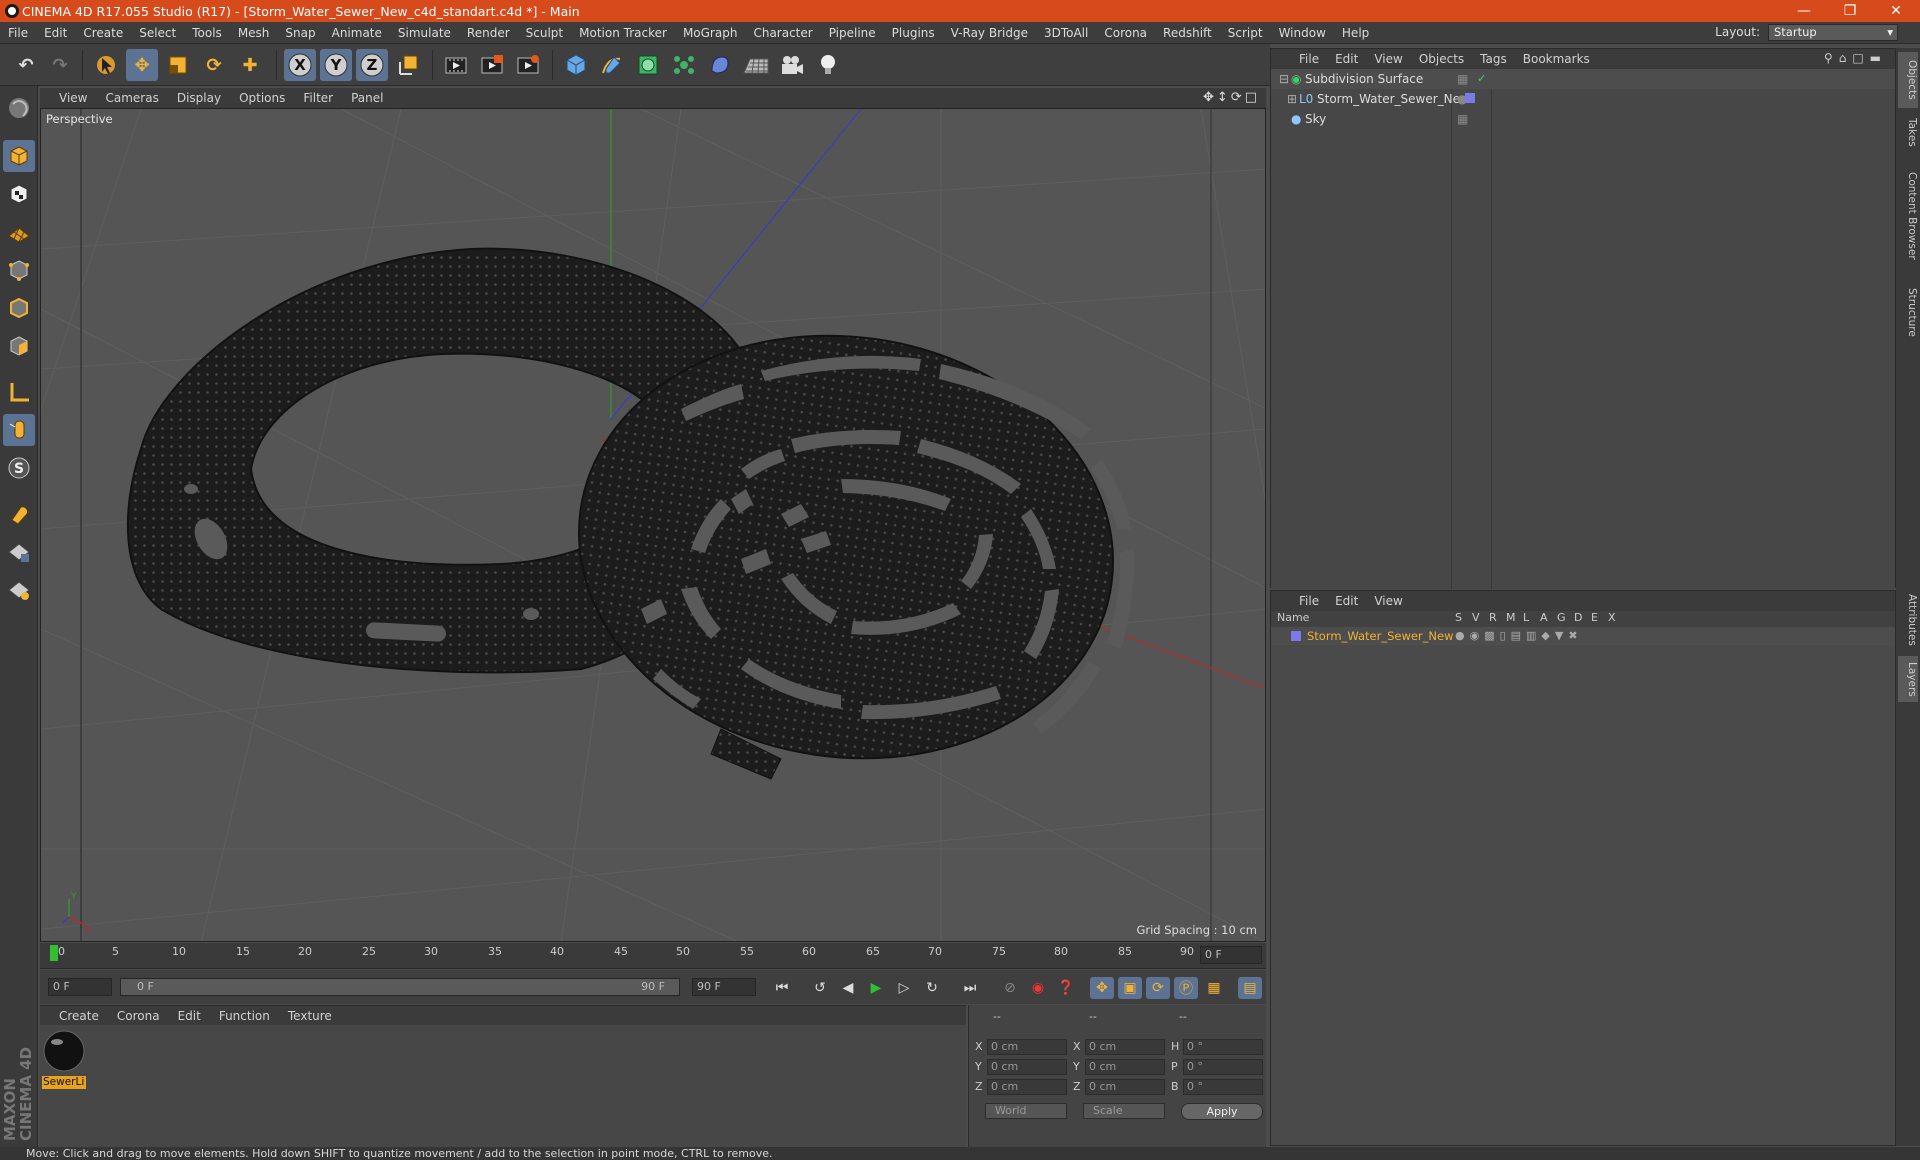  Describe the element at coordinates (1908, 620) in the screenshot. I see `tab-attributes: Attributes` at that location.